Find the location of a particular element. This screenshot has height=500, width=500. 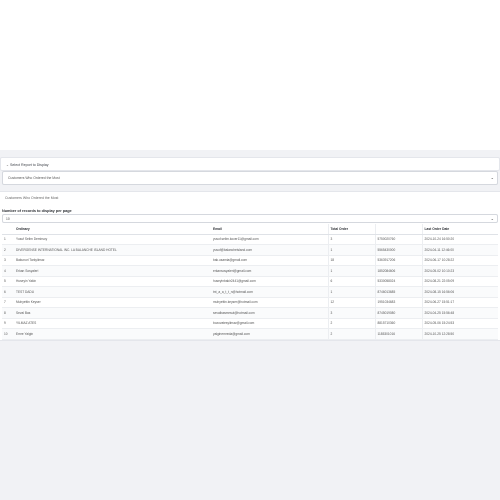

cell-phone: 8815710360 is located at coordinates (398, 323).